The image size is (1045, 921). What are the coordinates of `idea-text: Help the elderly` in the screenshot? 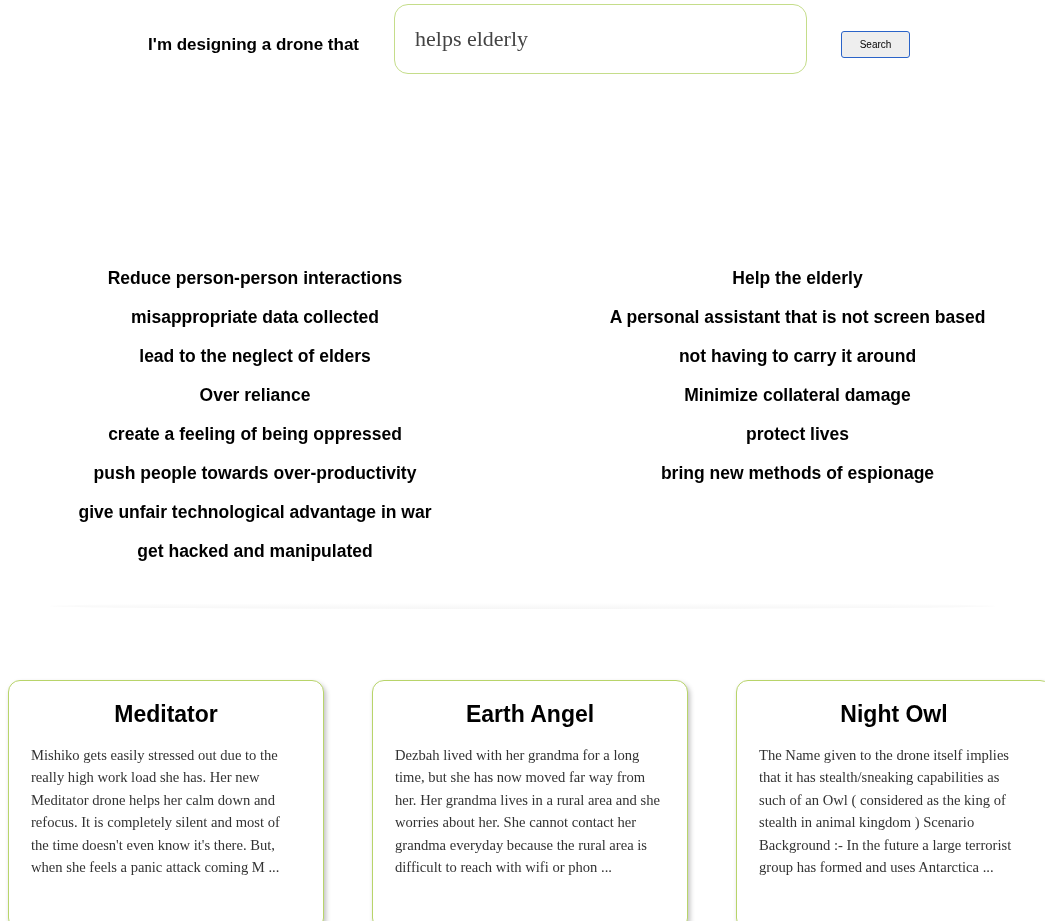 It's located at (797, 278).